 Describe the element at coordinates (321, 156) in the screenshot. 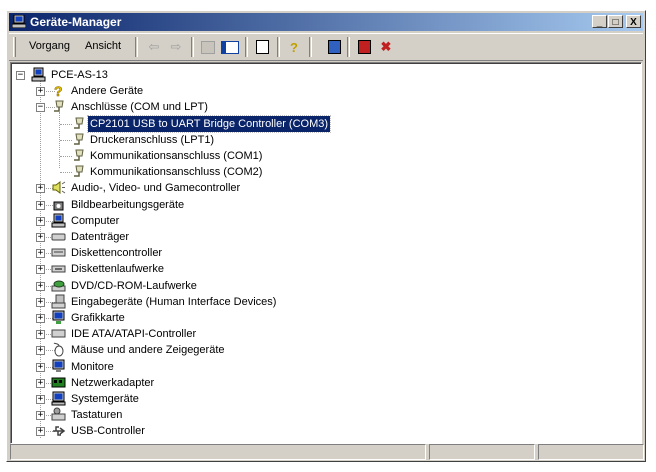

I see `tree-device-item: Kommunikationsanschluss (COM1)` at that location.